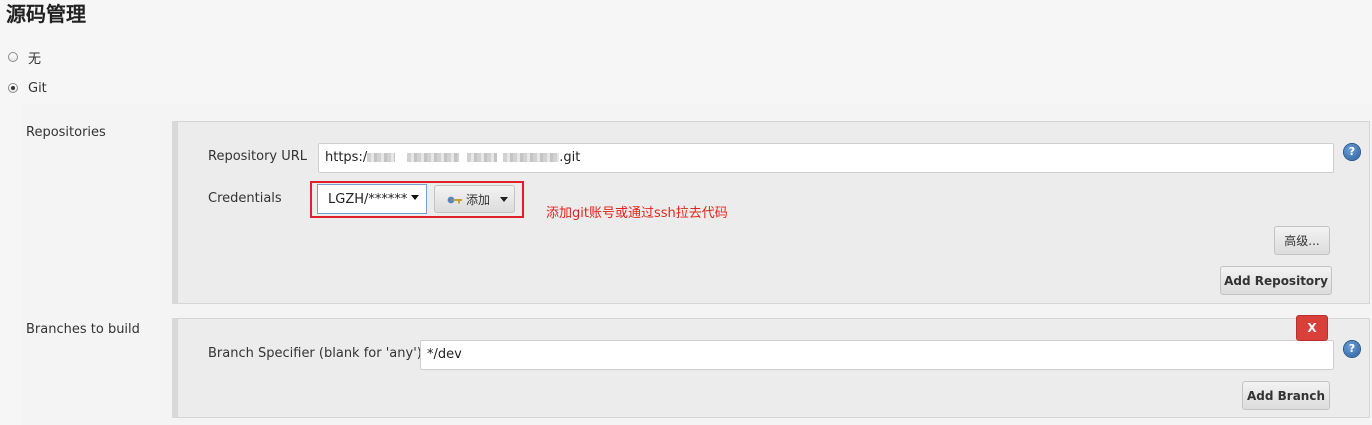 The image size is (1372, 425). I want to click on branch-specifier-label: Branch Specifier (blank for 'any'), so click(315, 353).